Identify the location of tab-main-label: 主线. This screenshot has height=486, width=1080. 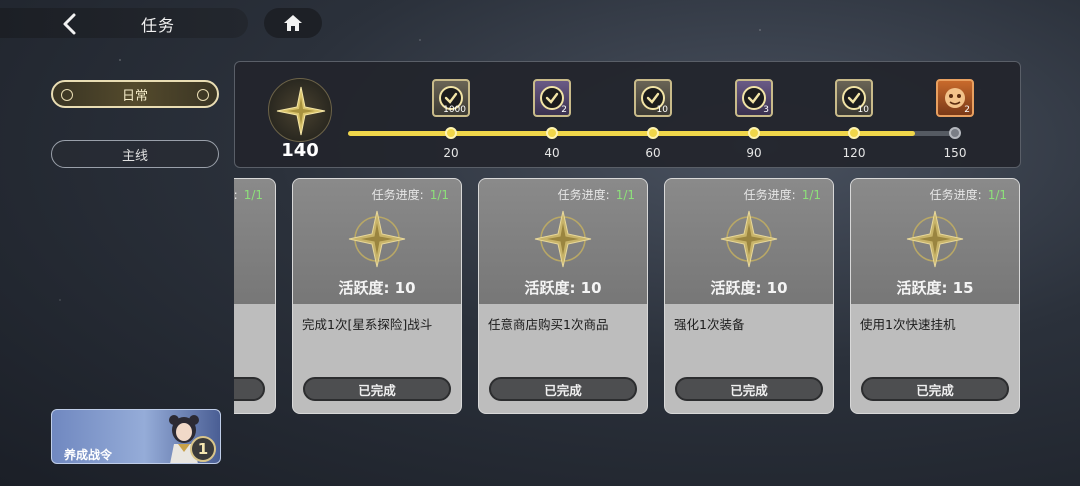
(134, 156).